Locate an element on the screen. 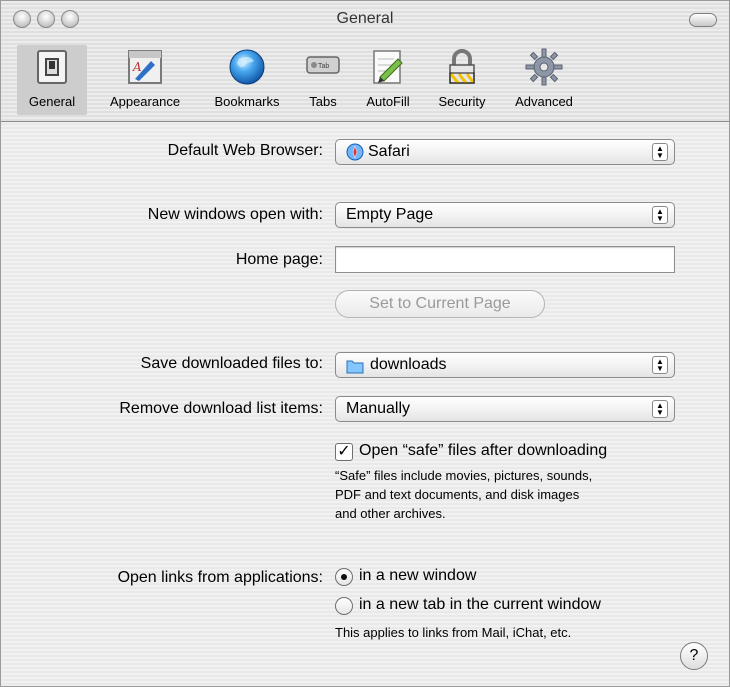 The height and width of the screenshot is (687, 730). open-safe-checkbox: ✓ is located at coordinates (344, 452).